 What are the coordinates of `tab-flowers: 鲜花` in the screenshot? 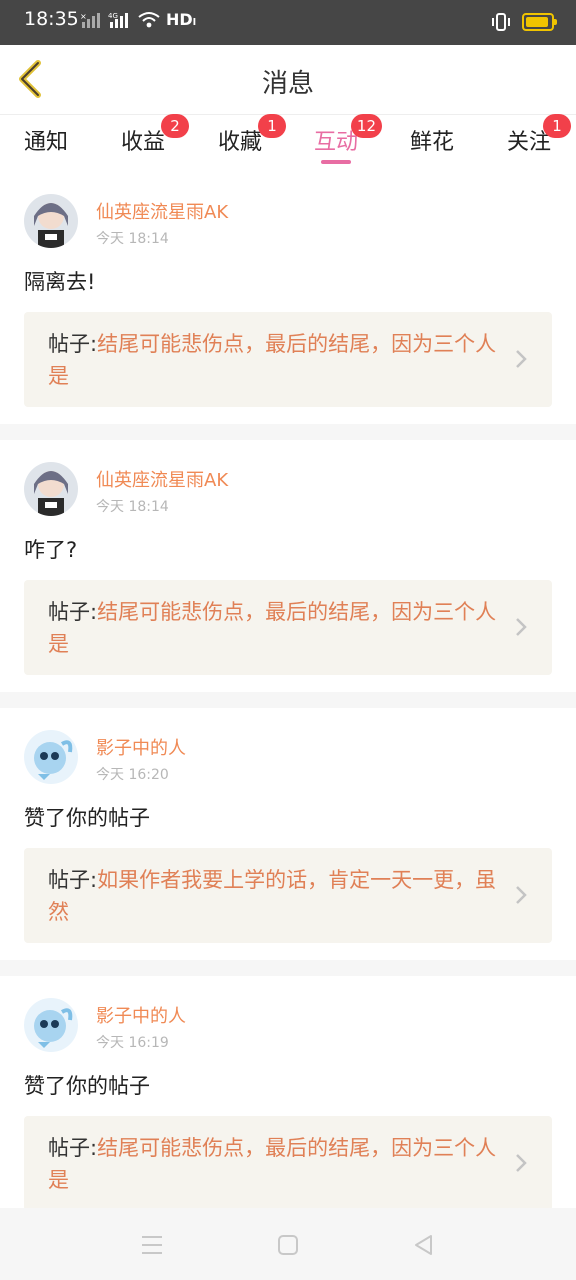 It's located at (432, 140).